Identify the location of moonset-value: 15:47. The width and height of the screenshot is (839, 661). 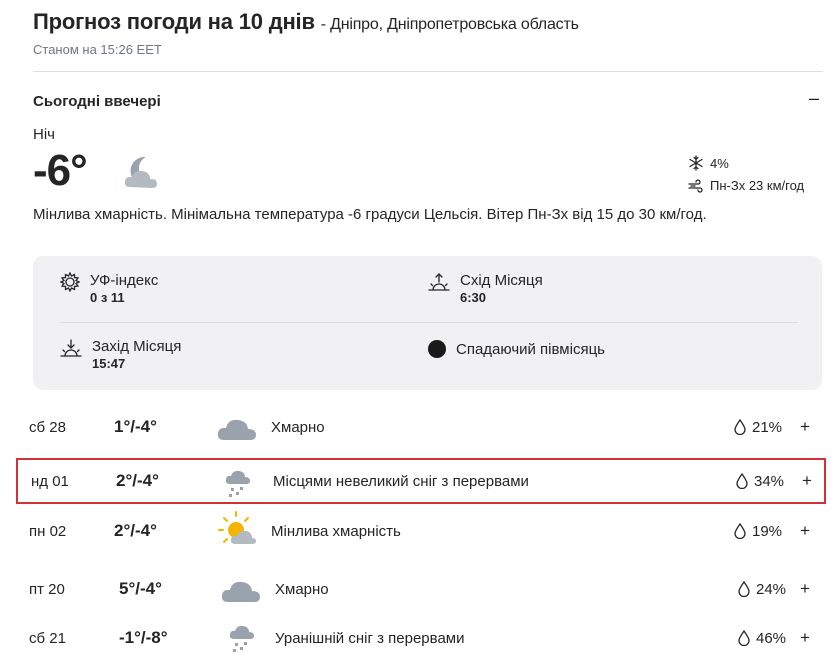
(109, 363).